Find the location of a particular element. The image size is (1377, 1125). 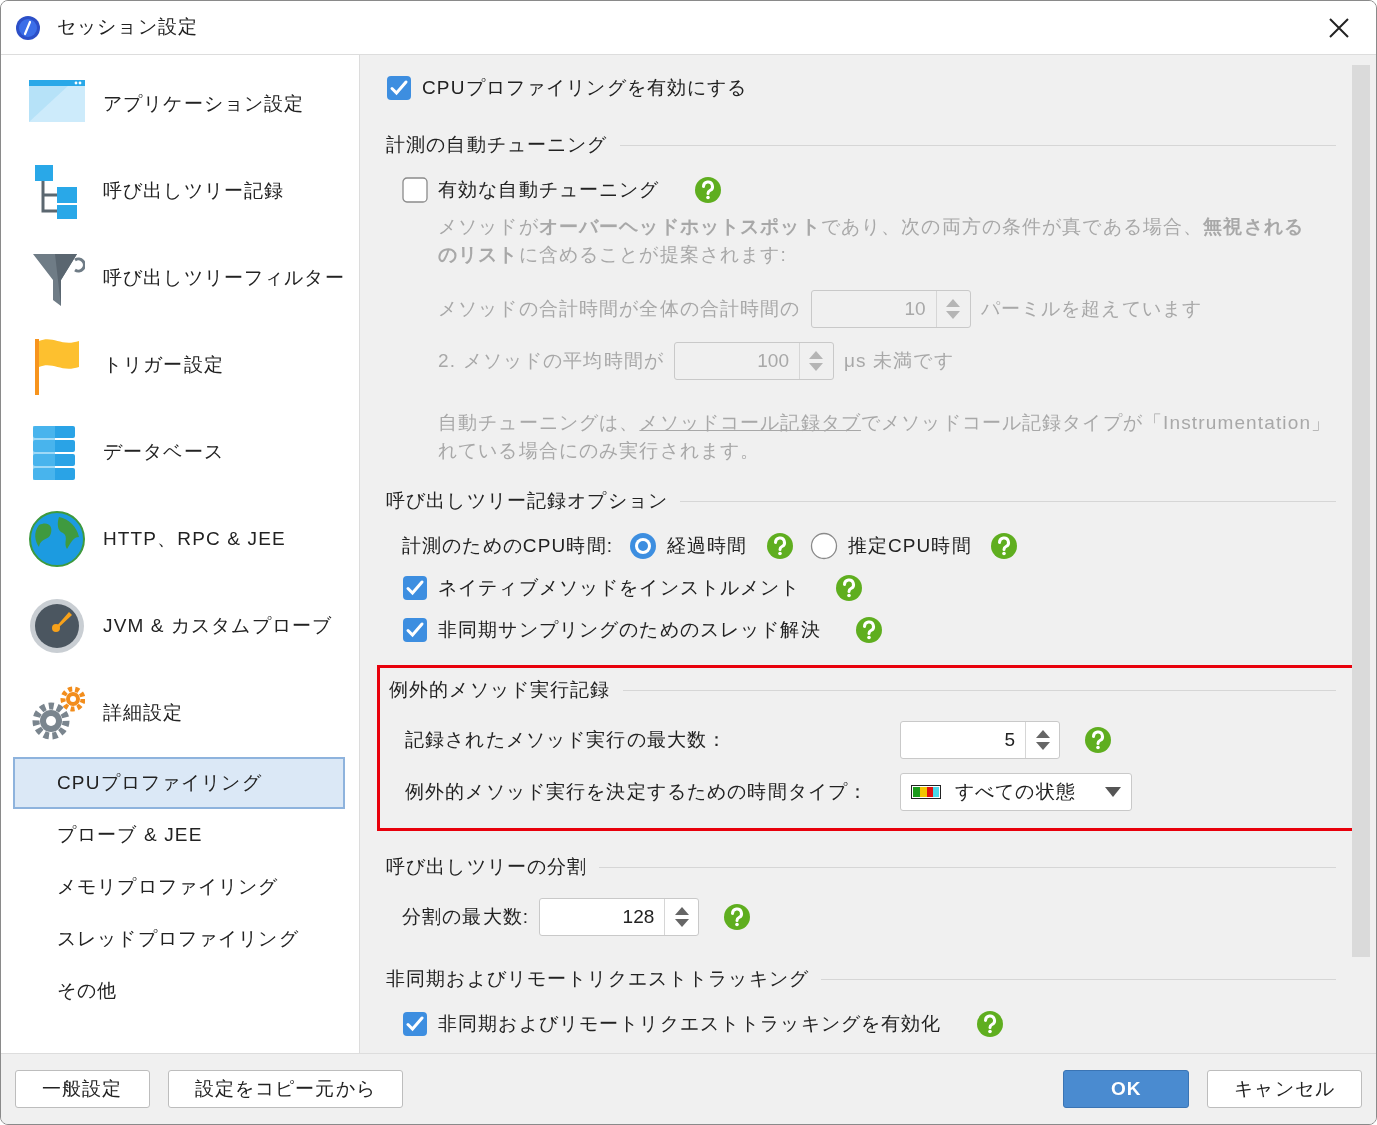

sidebar-item: トリガー設定 is located at coordinates (180, 365).